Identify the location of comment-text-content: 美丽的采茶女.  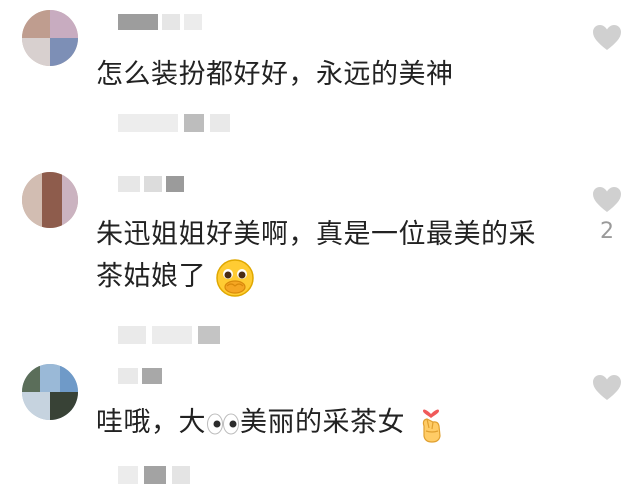
(322, 422).